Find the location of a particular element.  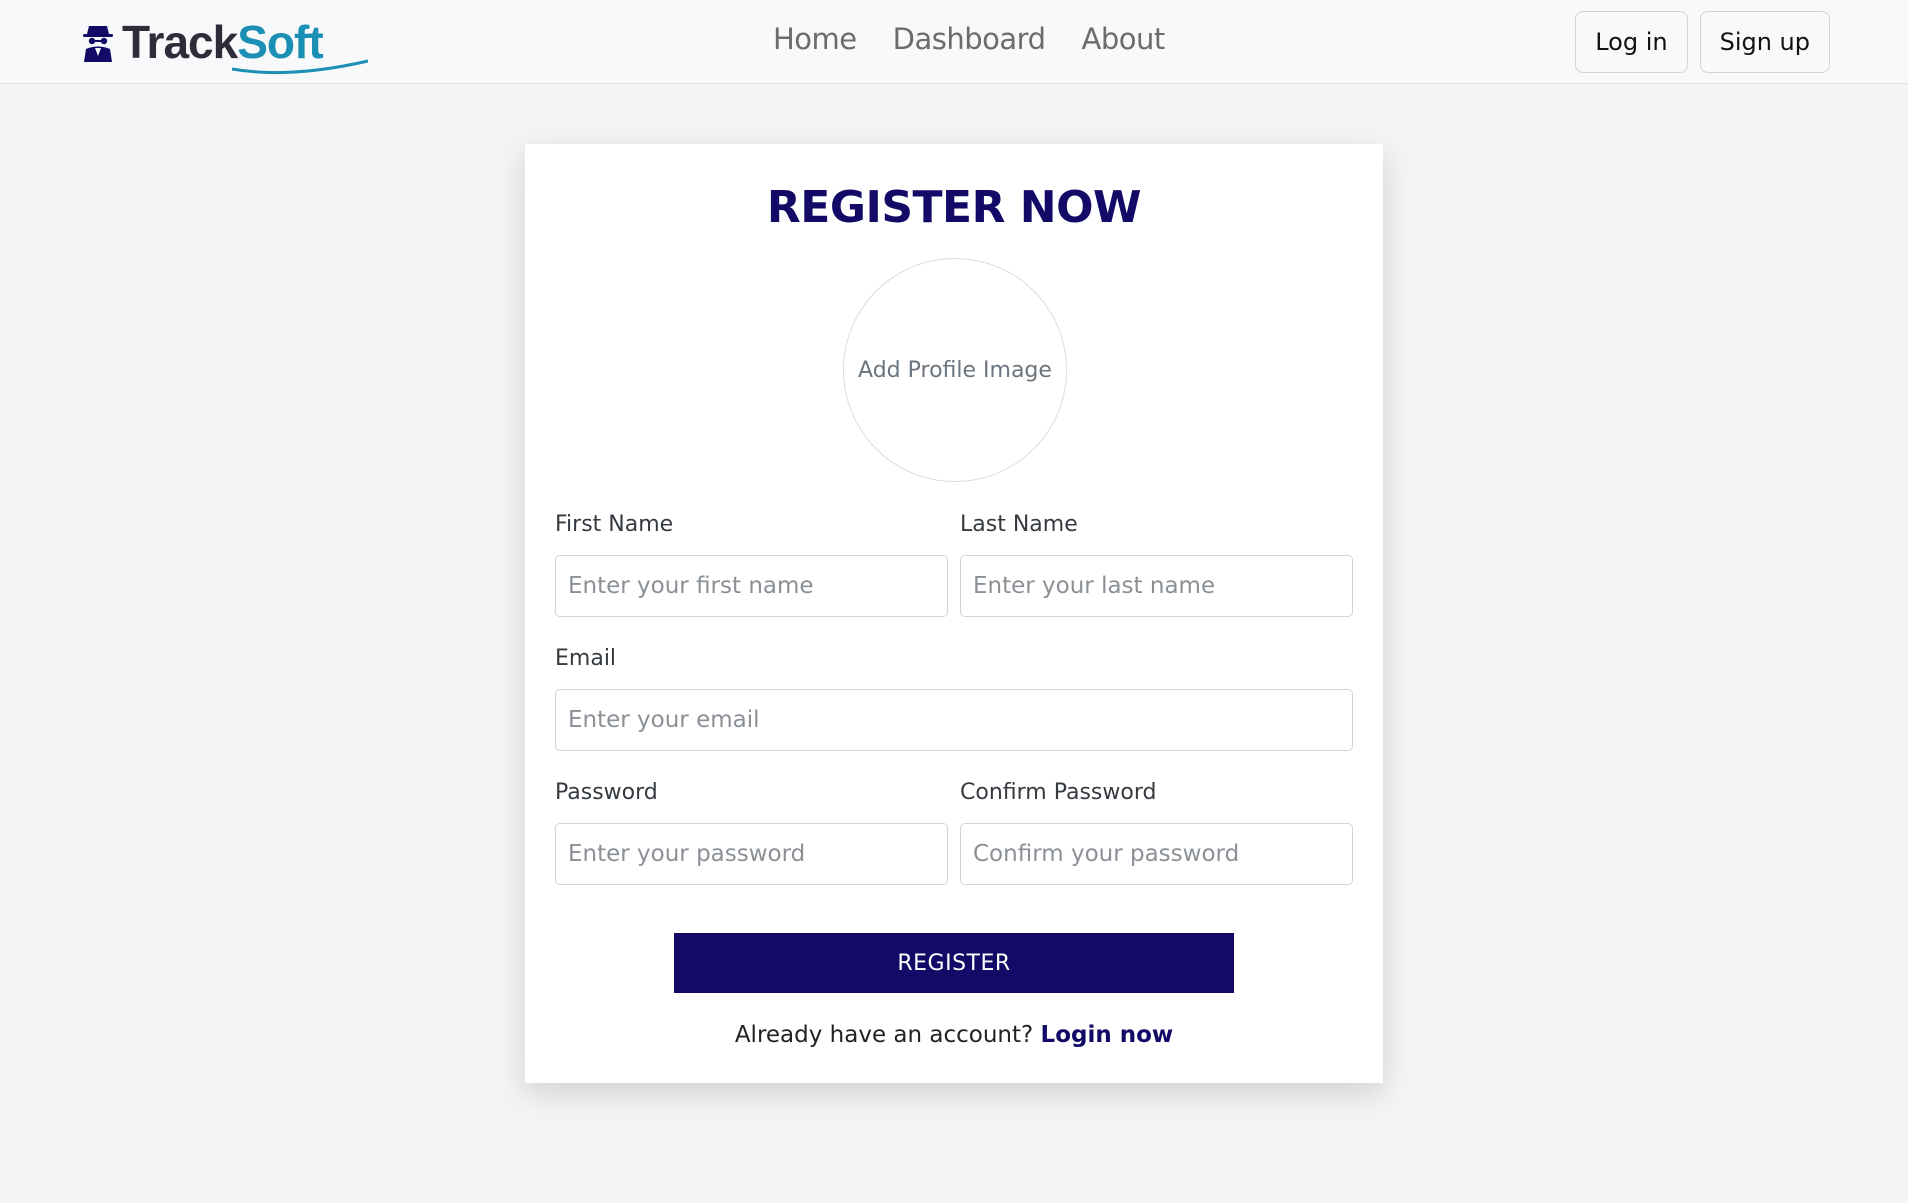

confirm-password-label: Confirm Password is located at coordinates (1058, 792).